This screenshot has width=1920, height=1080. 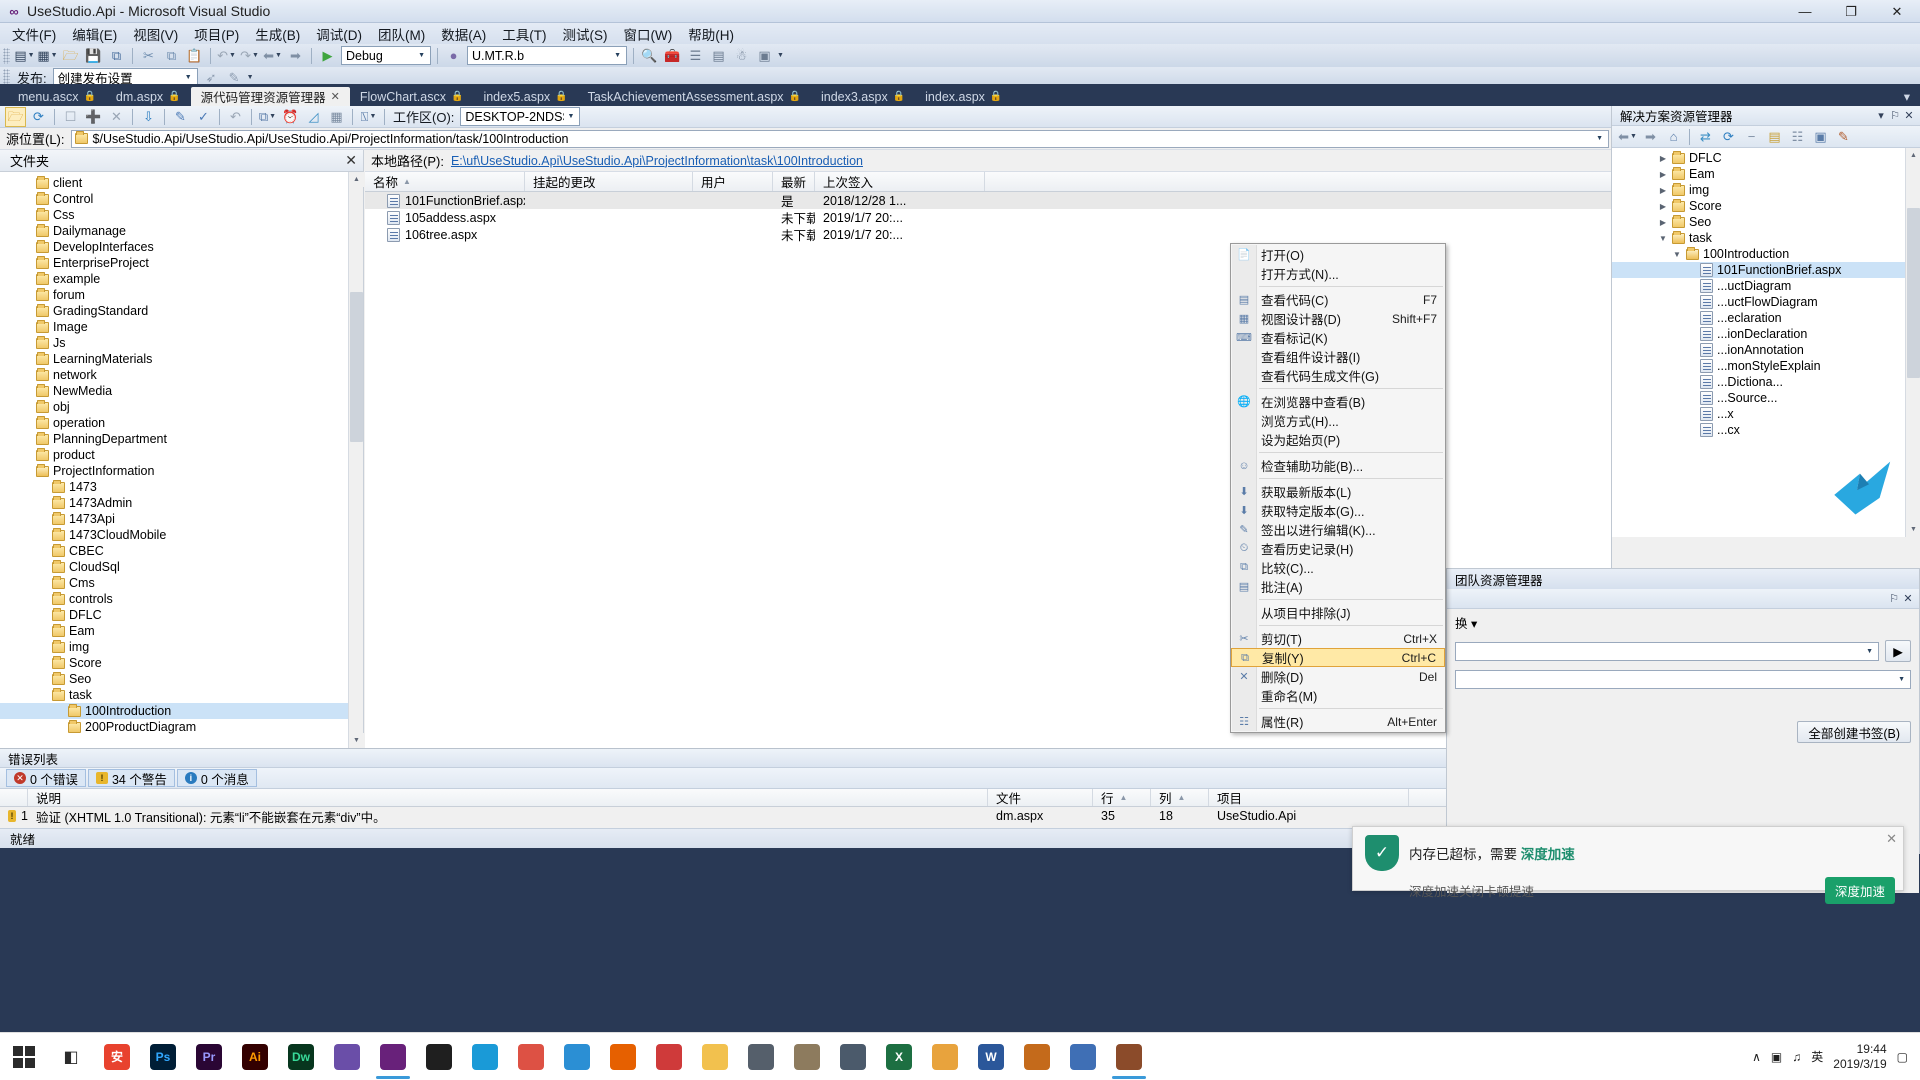 What do you see at coordinates (694, 96) in the screenshot?
I see `document-tab-5: TaskAchievementAssessment.aspx 🔒` at bounding box center [694, 96].